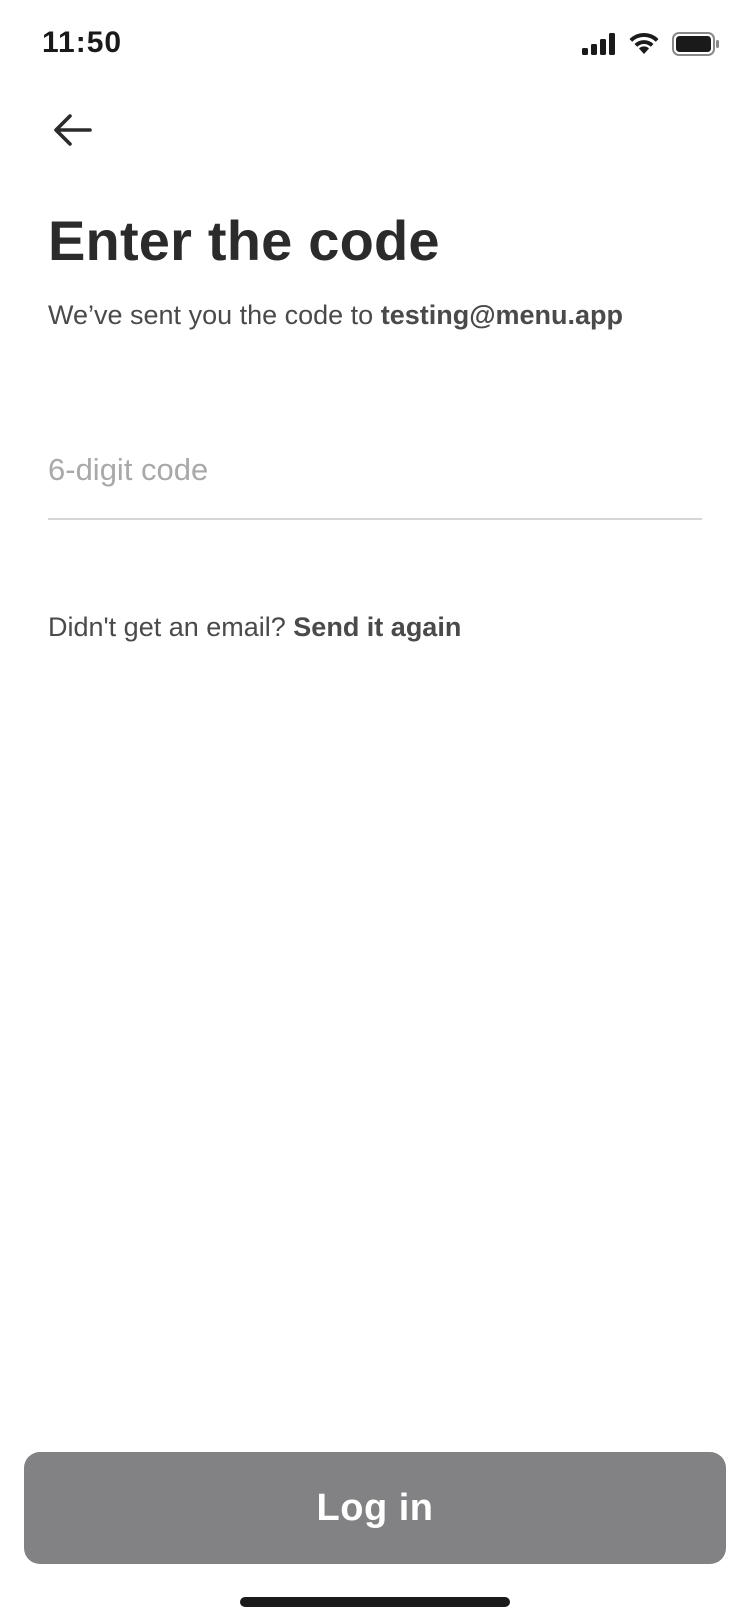 The image size is (750, 1624). I want to click on signal-icon, so click(599, 46).